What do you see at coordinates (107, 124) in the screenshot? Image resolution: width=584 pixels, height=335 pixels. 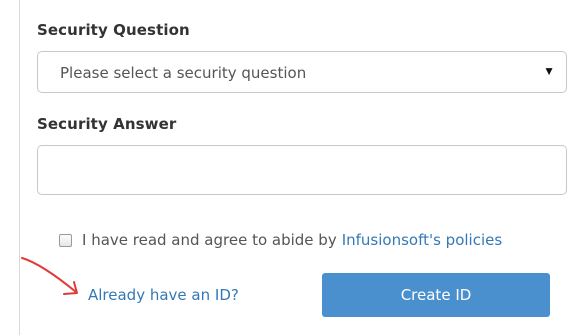 I see `security-answer-label: Security Answer` at bounding box center [107, 124].